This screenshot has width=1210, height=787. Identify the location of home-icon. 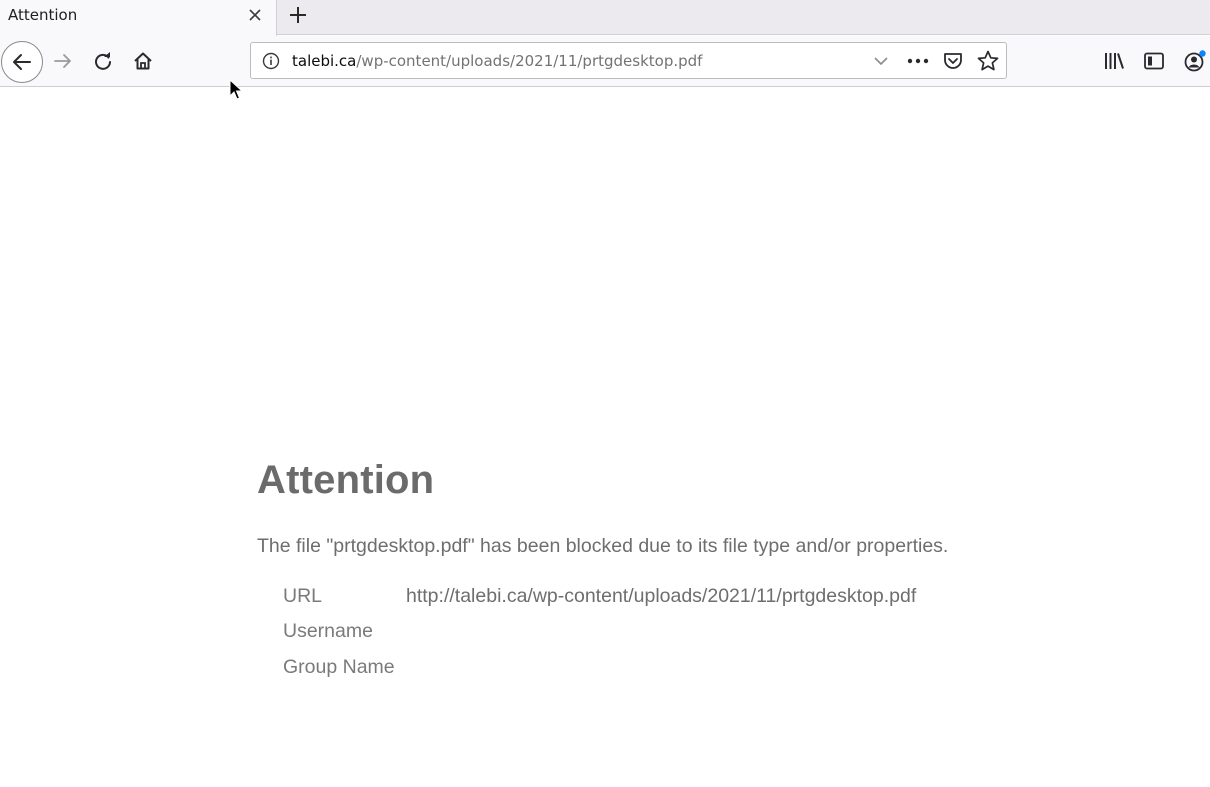
(143, 61).